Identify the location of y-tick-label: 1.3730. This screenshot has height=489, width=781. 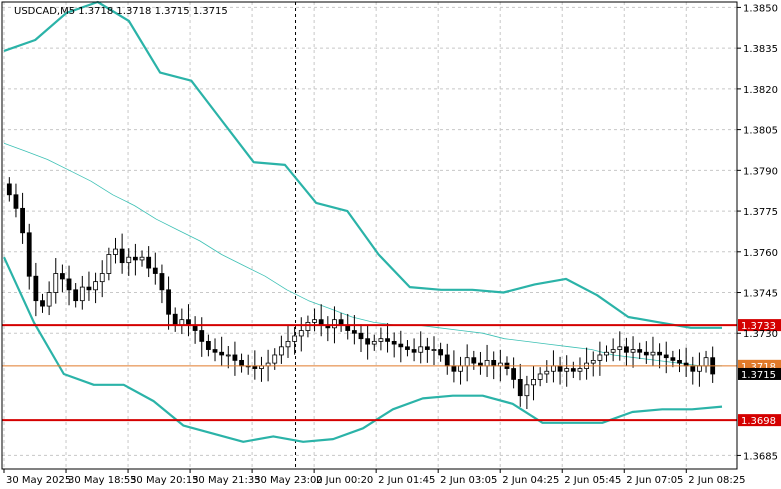
(760, 334).